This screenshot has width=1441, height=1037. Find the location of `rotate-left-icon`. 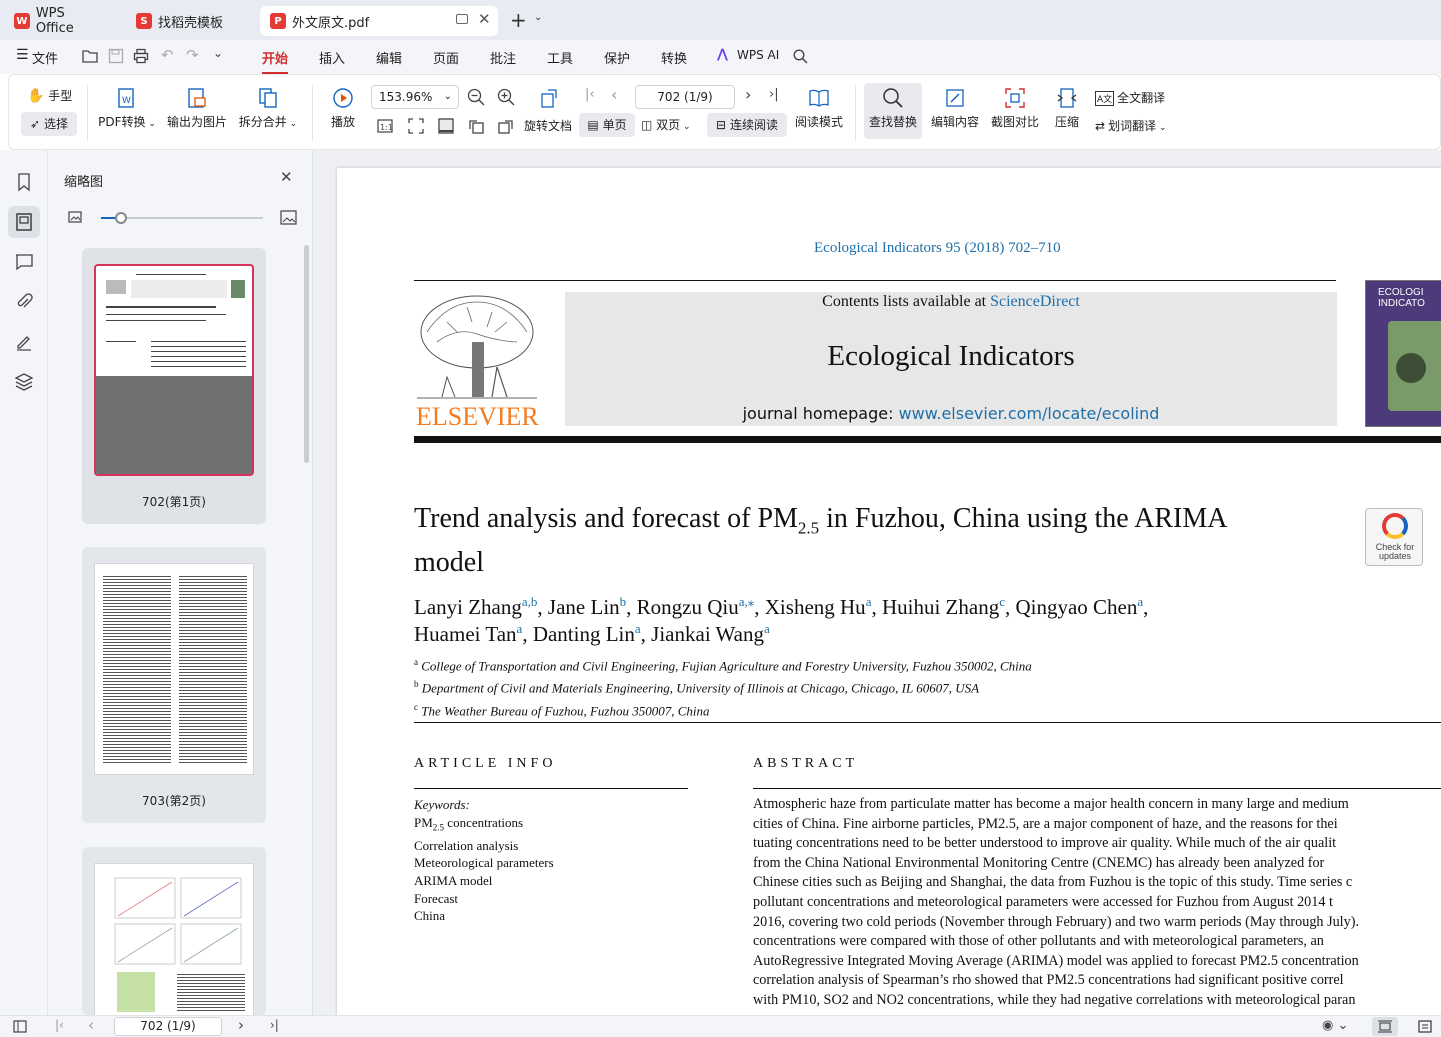

rotate-left-icon is located at coordinates (476, 126).